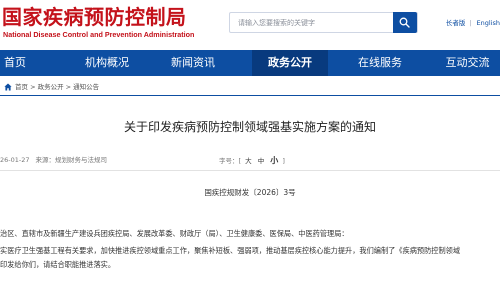 The width and height of the screenshot is (500, 281). What do you see at coordinates (261, 161) in the screenshot?
I see `font-size-medium: 中` at bounding box center [261, 161].